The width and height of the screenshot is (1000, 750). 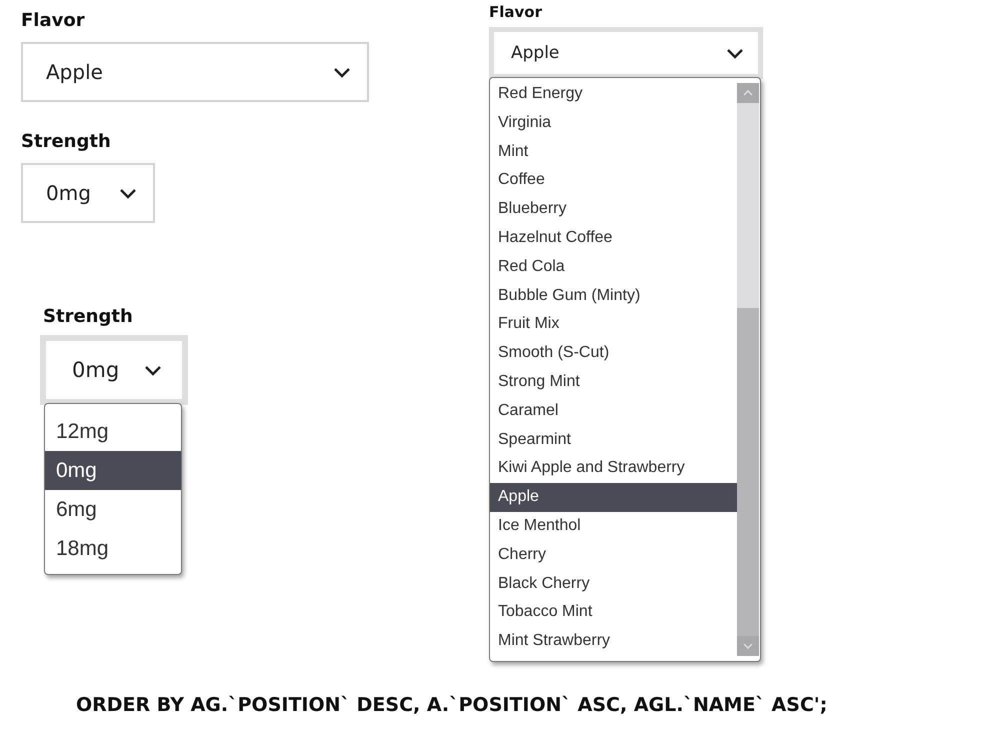 What do you see at coordinates (614, 641) in the screenshot?
I see `dropdown-option: Mint Strawberry` at bounding box center [614, 641].